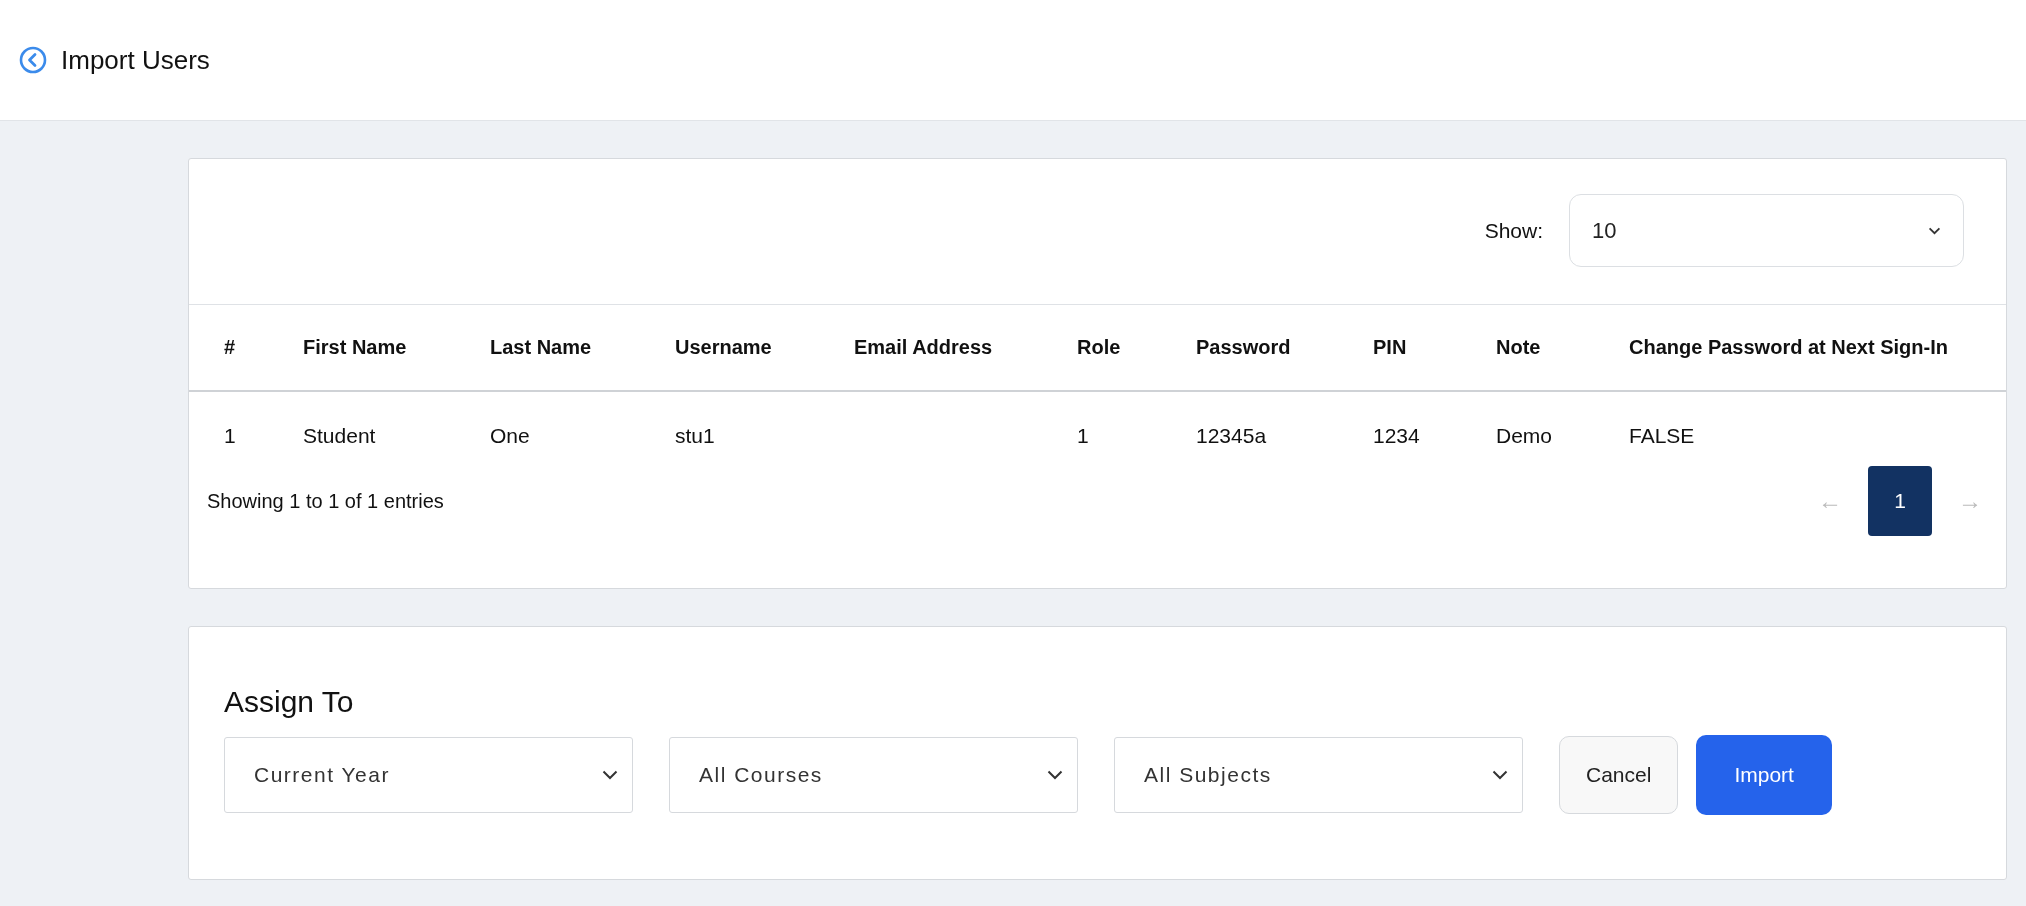 This screenshot has height=906, width=2026. I want to click on show-label: Show:, so click(1513, 230).